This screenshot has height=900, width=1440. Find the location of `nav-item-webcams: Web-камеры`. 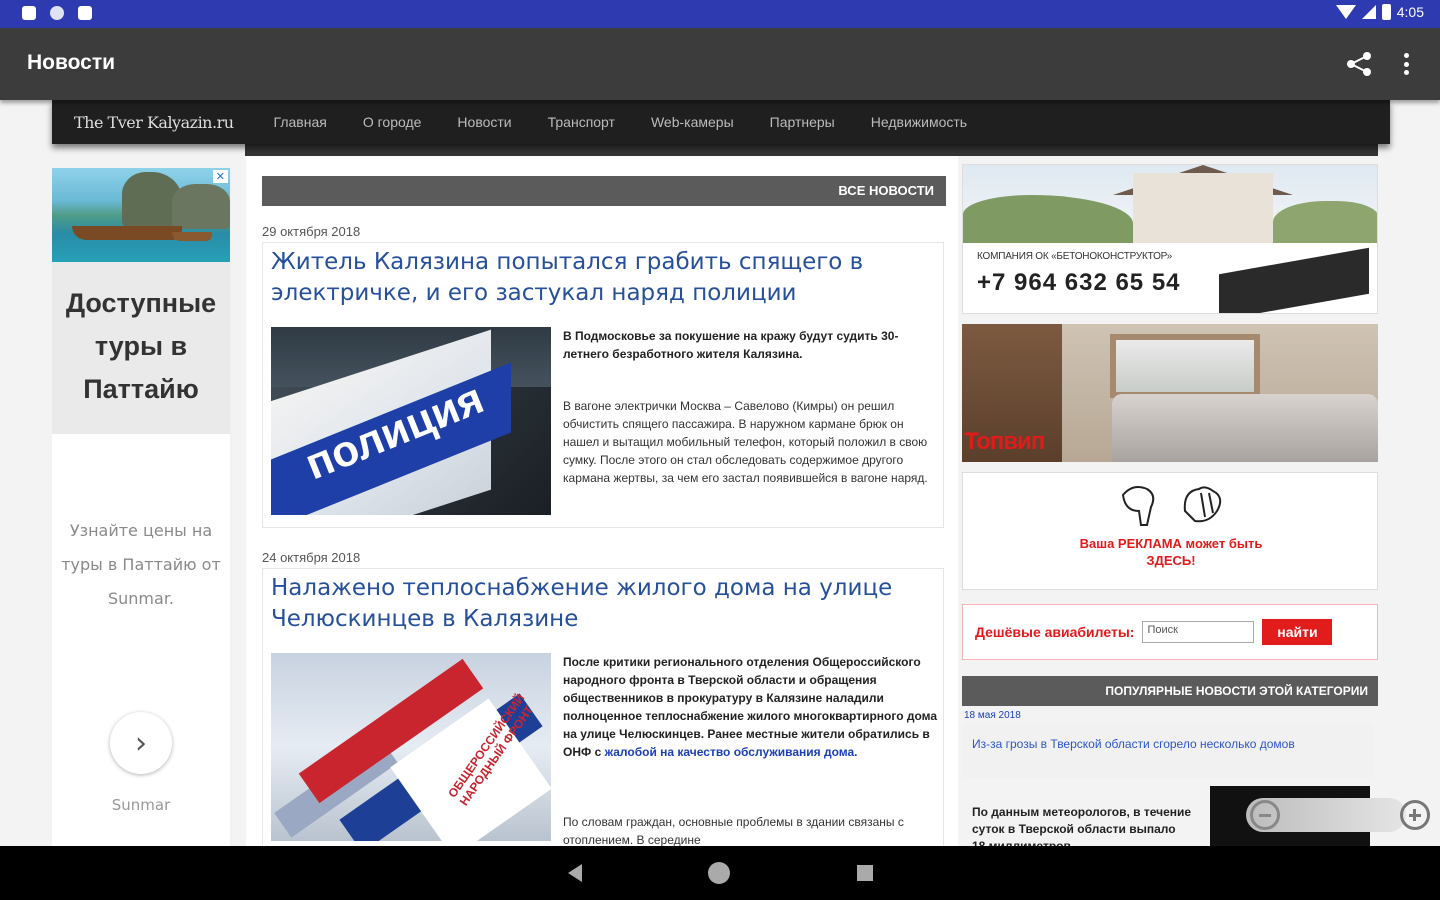

nav-item-webcams: Web-камеры is located at coordinates (692, 122).